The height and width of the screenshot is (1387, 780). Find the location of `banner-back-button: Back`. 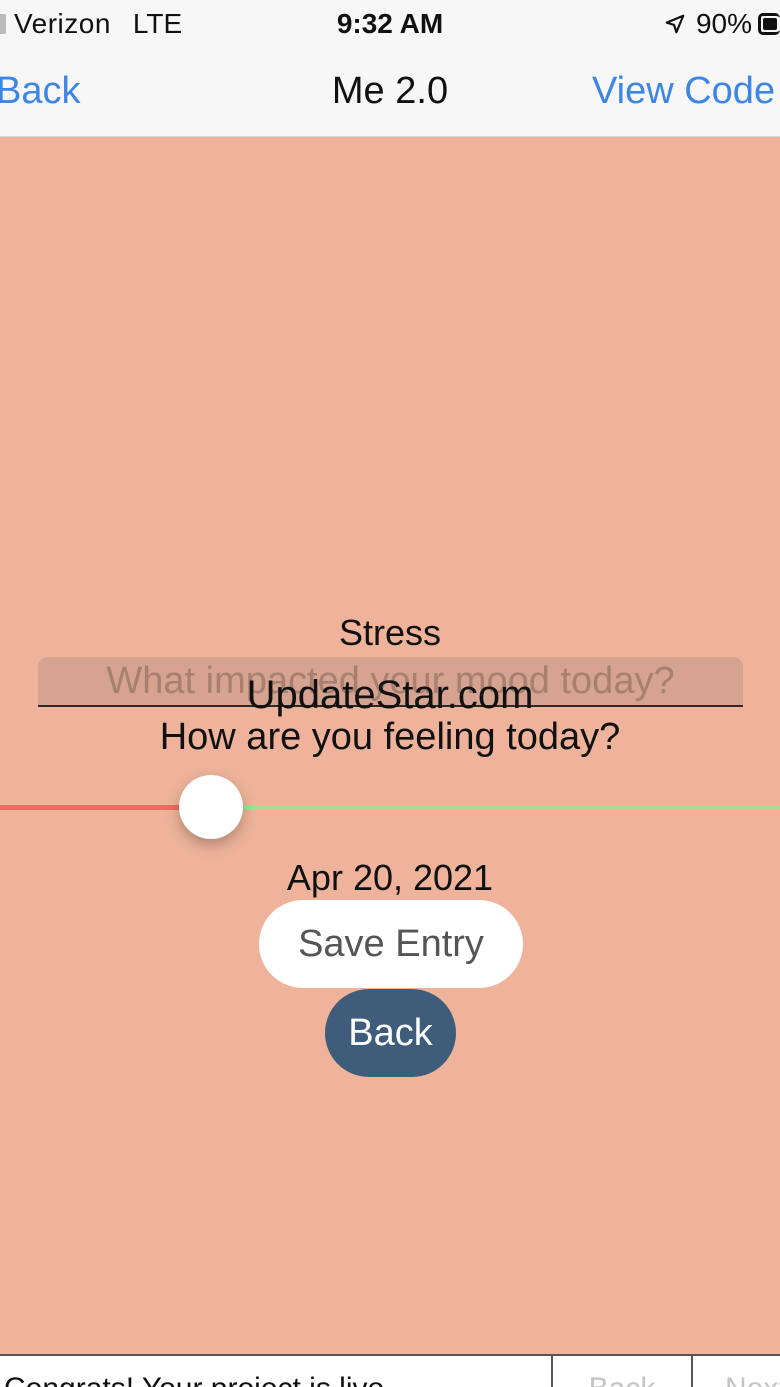

banner-back-button: Back is located at coordinates (621, 1371).